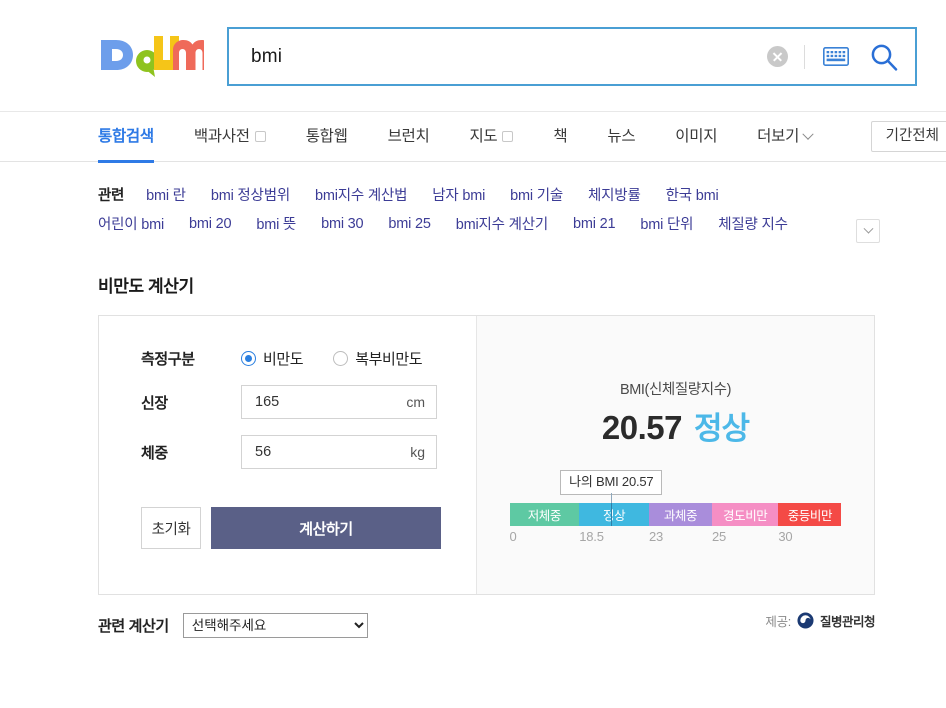 This screenshot has width=946, height=708. I want to click on tab-뉴스: 뉴스, so click(621, 137).